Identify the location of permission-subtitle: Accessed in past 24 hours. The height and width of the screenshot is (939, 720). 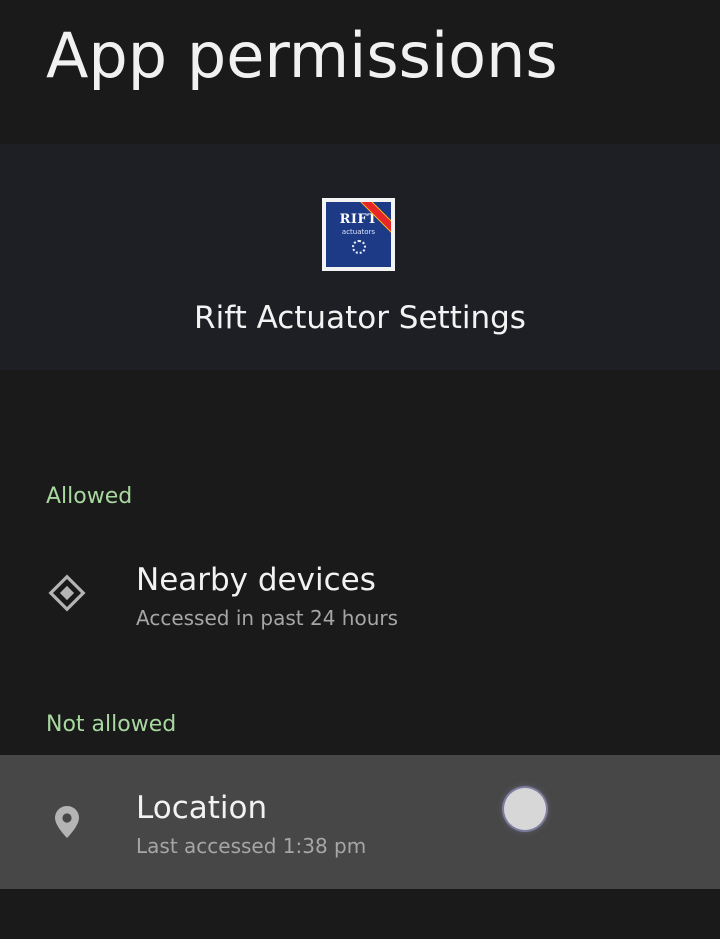
(267, 618).